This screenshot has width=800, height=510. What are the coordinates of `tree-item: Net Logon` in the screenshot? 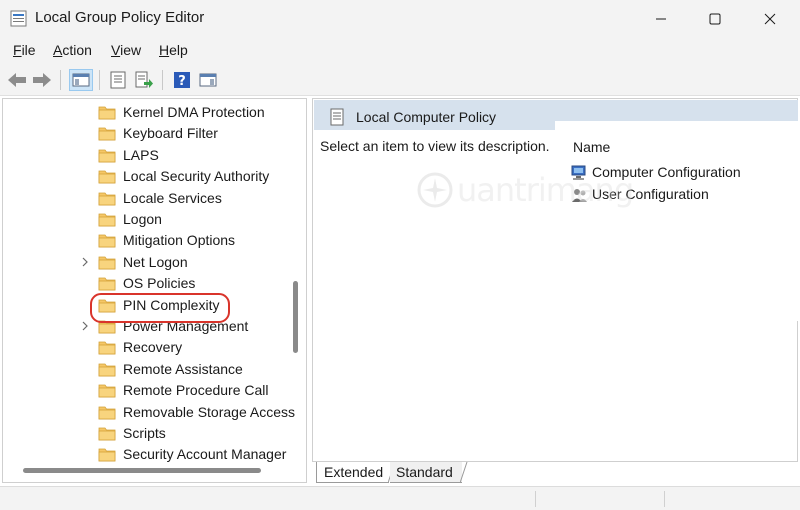 It's located at (148, 262).